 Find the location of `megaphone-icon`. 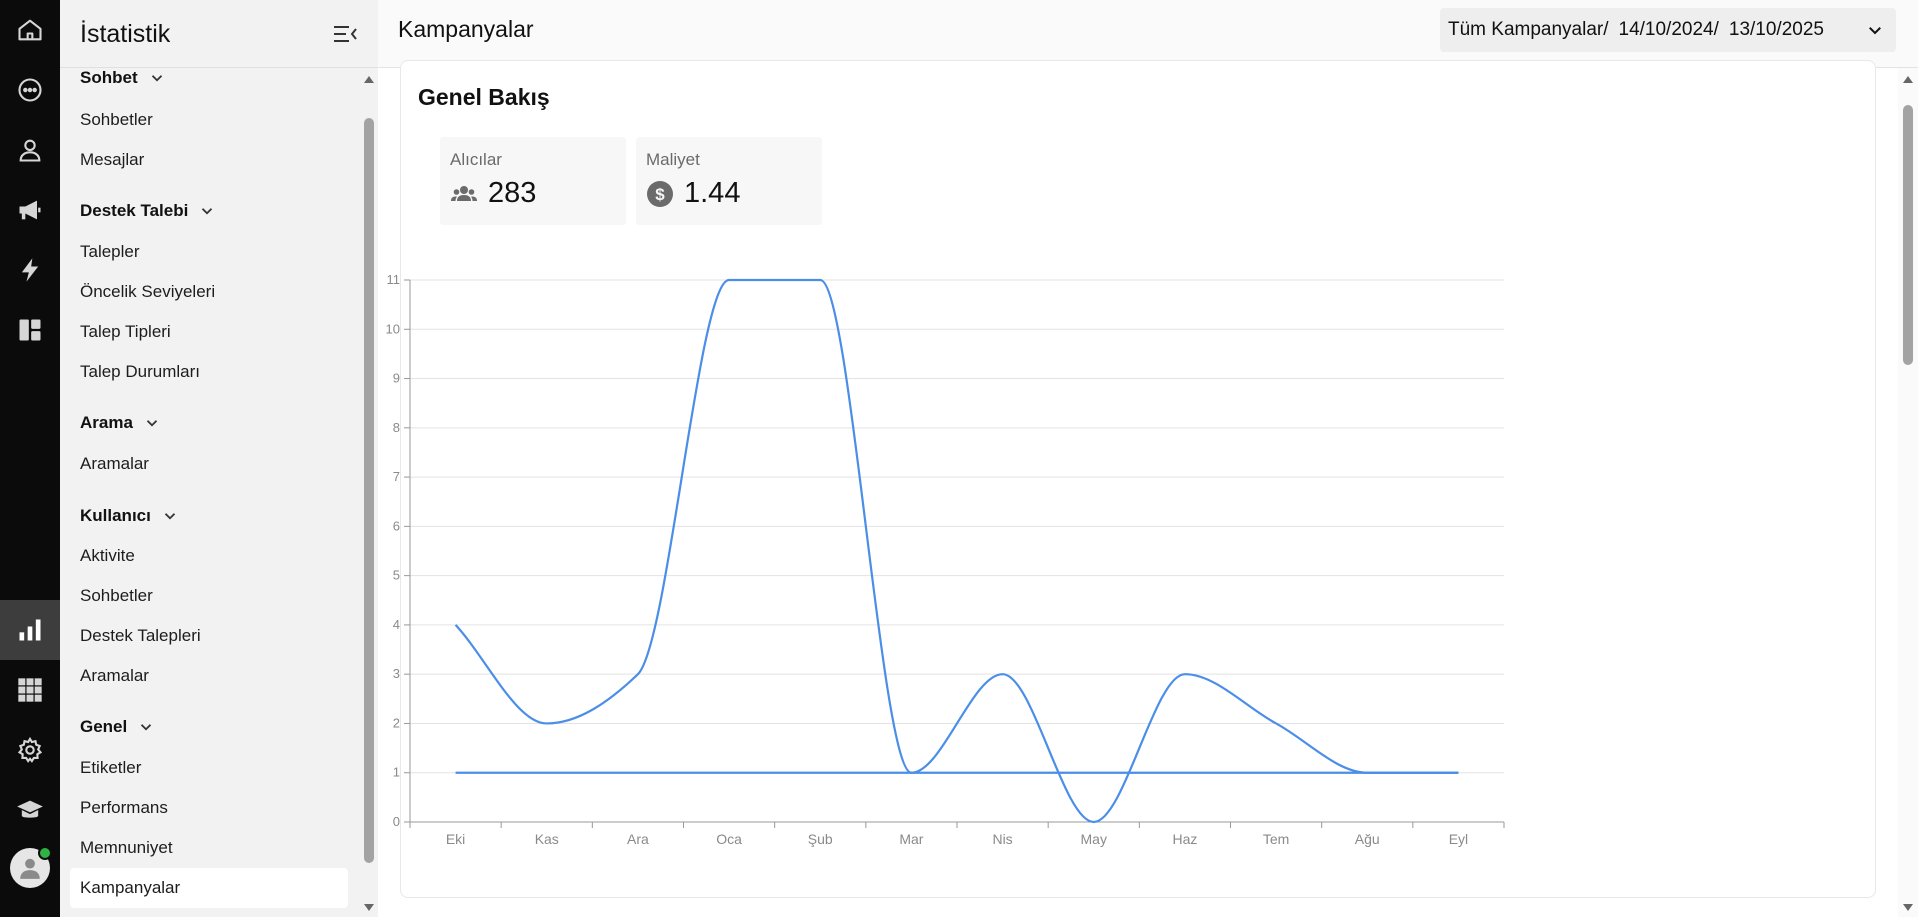

megaphone-icon is located at coordinates (30, 210).